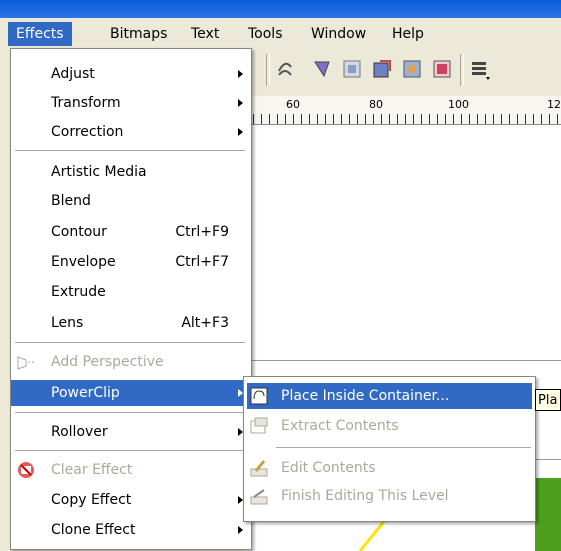 This screenshot has height=551, width=561. Describe the element at coordinates (259, 496) in the screenshot. I see `finish-editing-icon` at that location.